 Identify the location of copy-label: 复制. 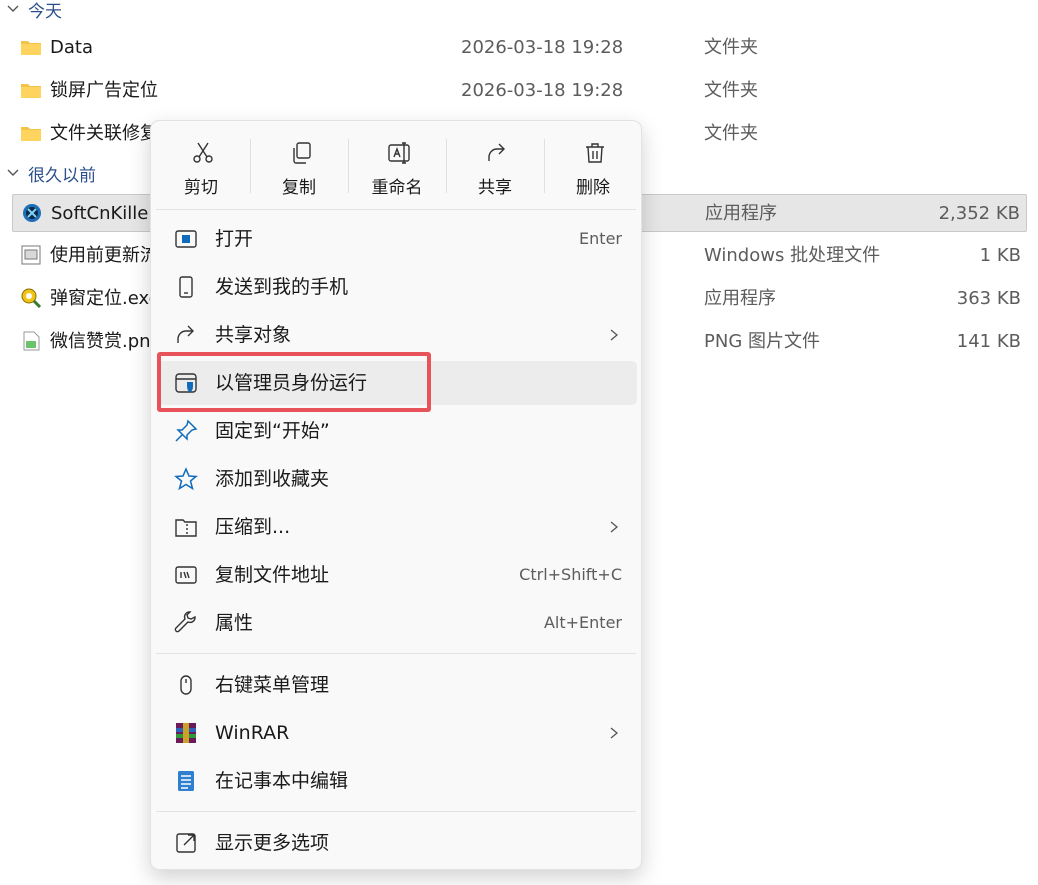
(299, 188).